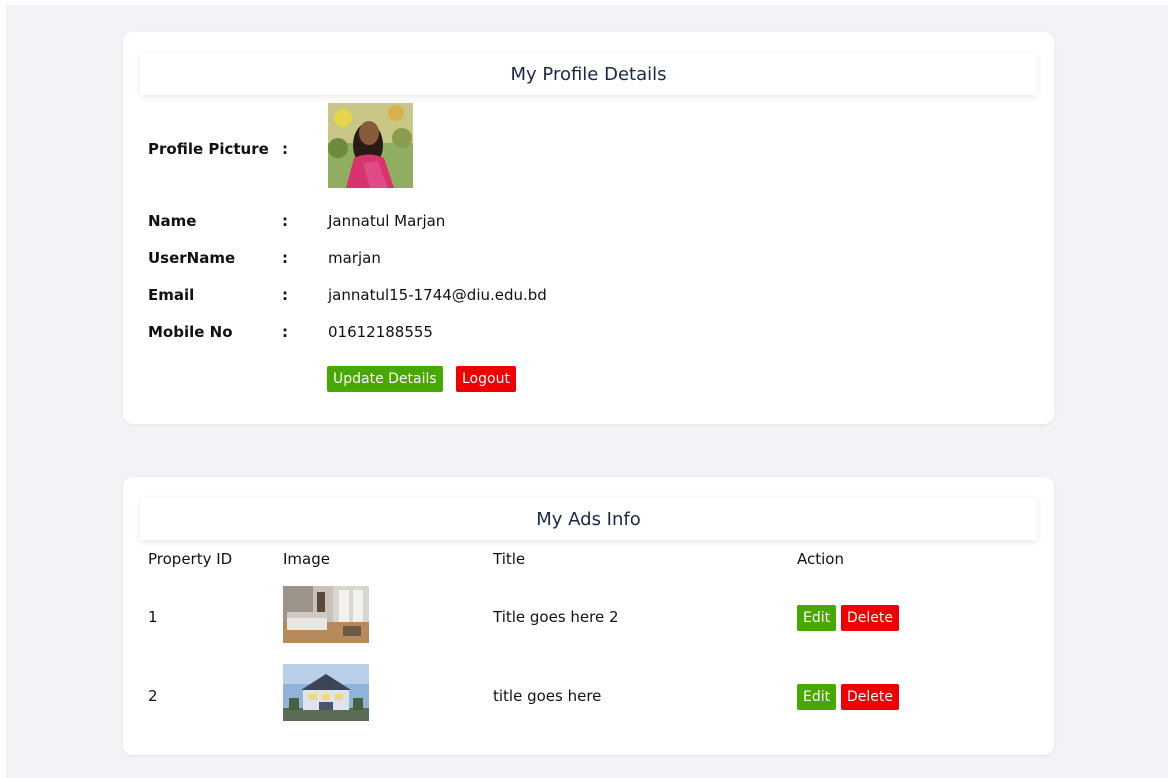 Image resolution: width=1168 pixels, height=778 pixels. What do you see at coordinates (171, 295) in the screenshot?
I see `email-label: Email` at bounding box center [171, 295].